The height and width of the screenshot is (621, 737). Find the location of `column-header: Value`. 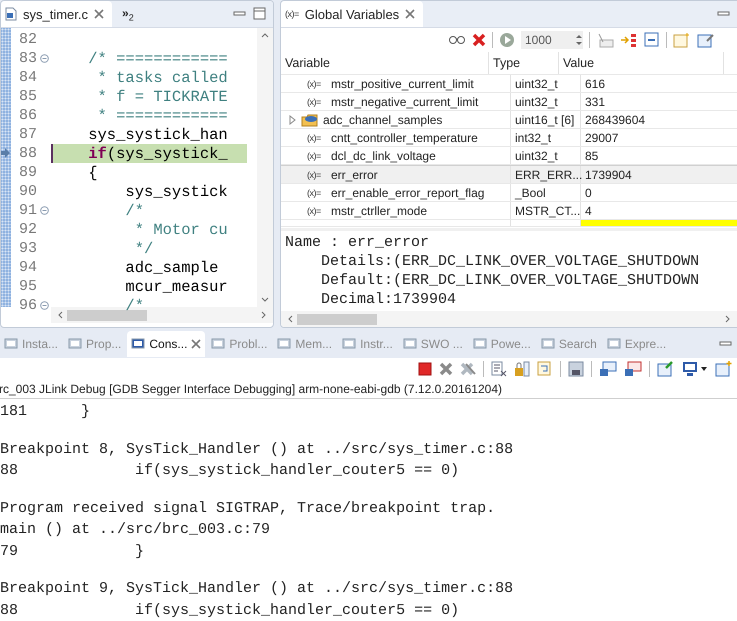

column-header: Value is located at coordinates (641, 63).